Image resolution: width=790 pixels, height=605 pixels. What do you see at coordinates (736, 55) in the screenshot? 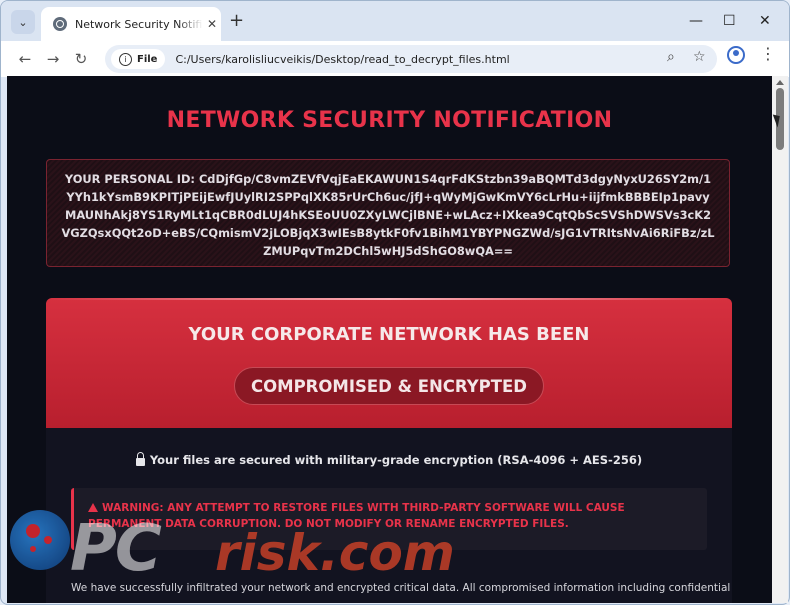
I see `profile-avatar-icon` at bounding box center [736, 55].